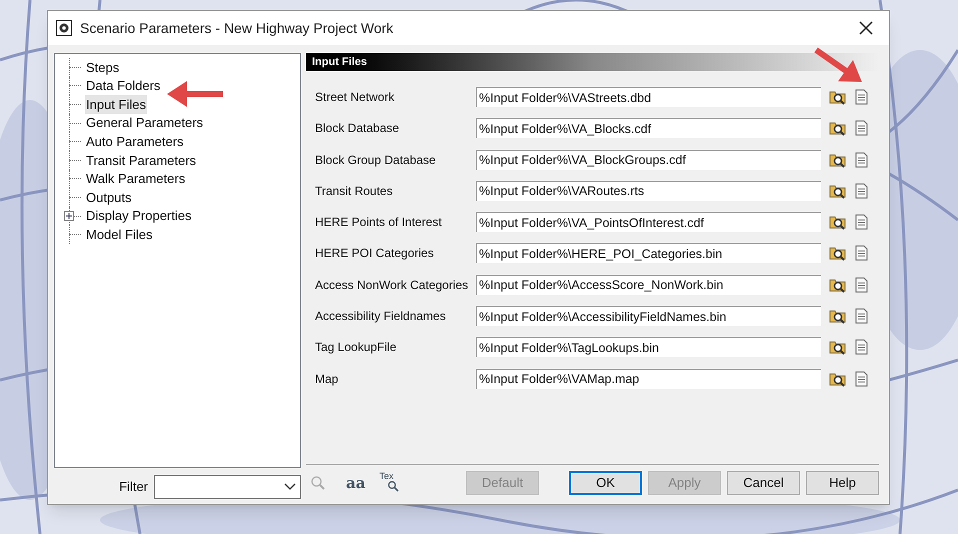 The width and height of the screenshot is (958, 534). What do you see at coordinates (648, 316) in the screenshot?
I see `file-path-field: %Input Folder%\AccessibilityFieldNames.bin` at bounding box center [648, 316].